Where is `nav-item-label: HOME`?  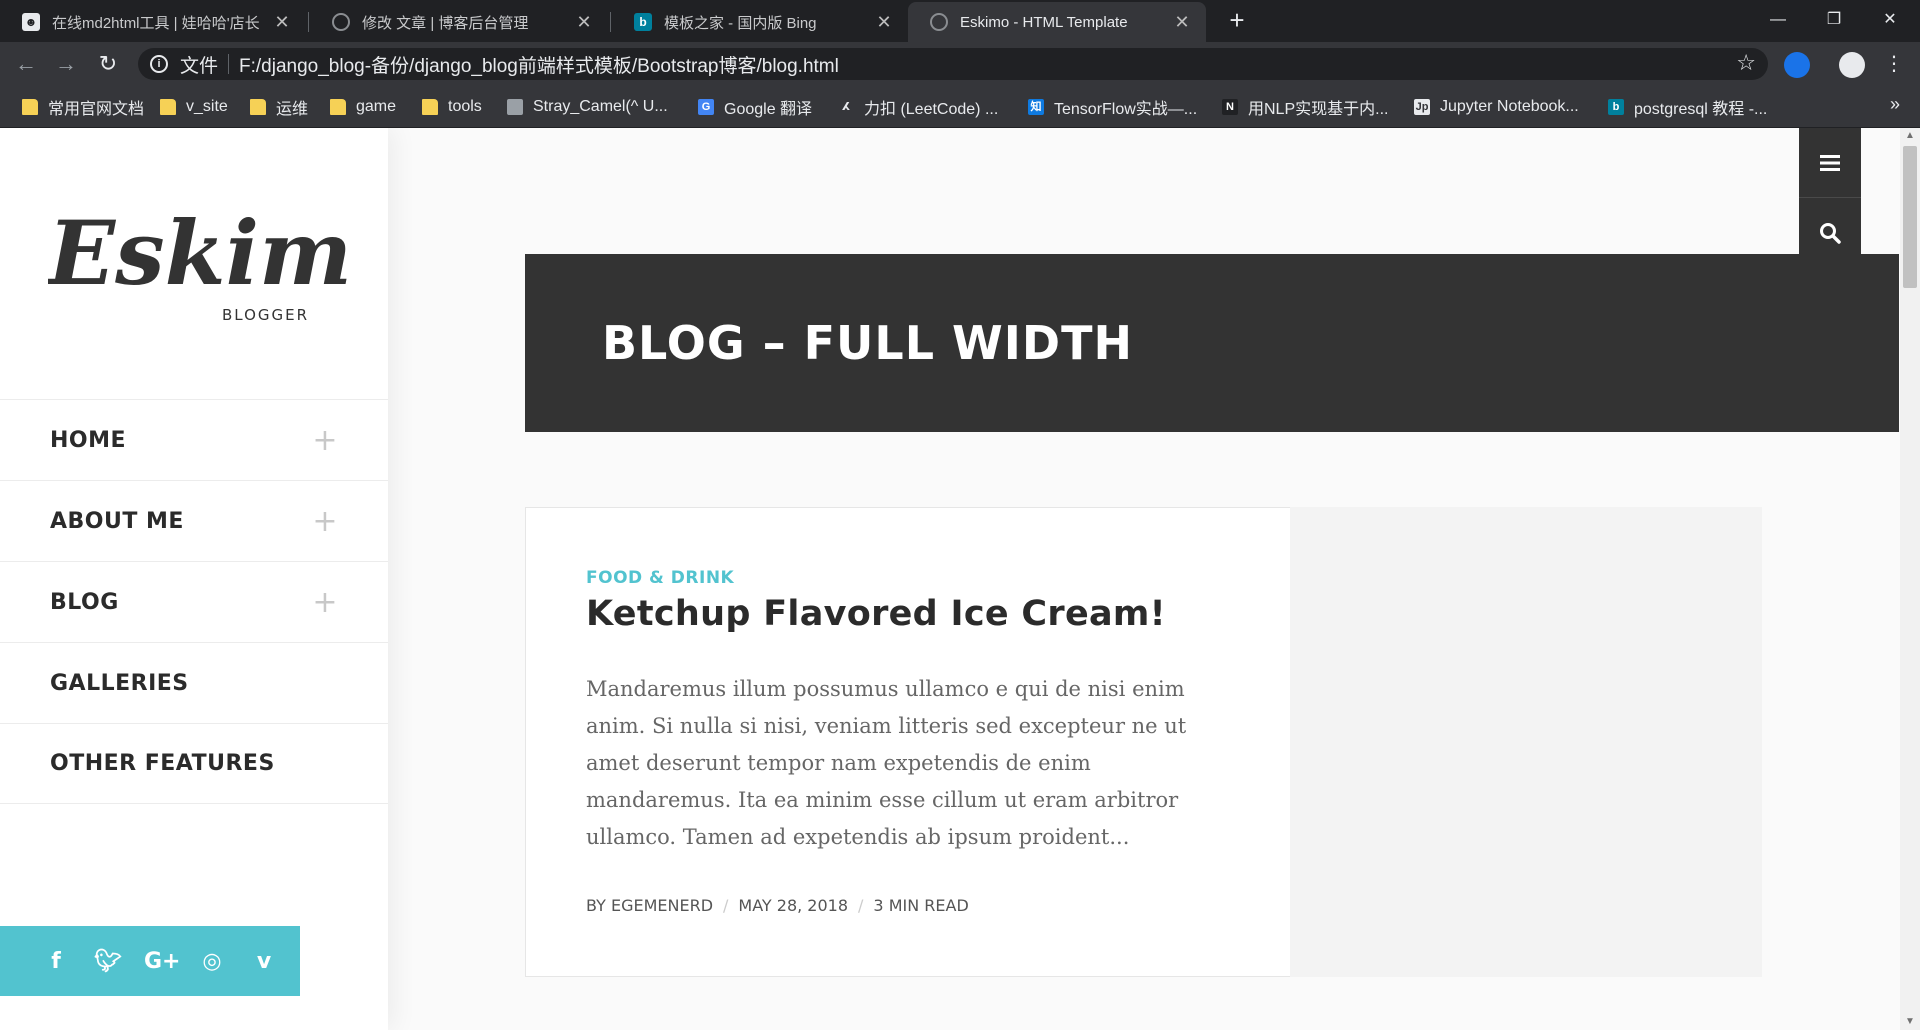
nav-item-label: HOME is located at coordinates (88, 440).